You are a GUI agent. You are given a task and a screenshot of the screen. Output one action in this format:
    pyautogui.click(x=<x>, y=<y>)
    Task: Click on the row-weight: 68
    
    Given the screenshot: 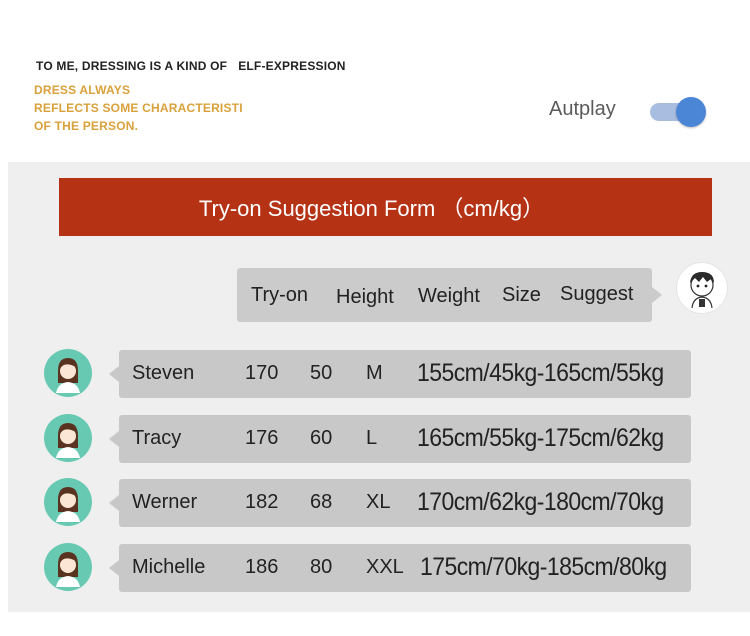 What is the action you would take?
    pyautogui.click(x=321, y=502)
    